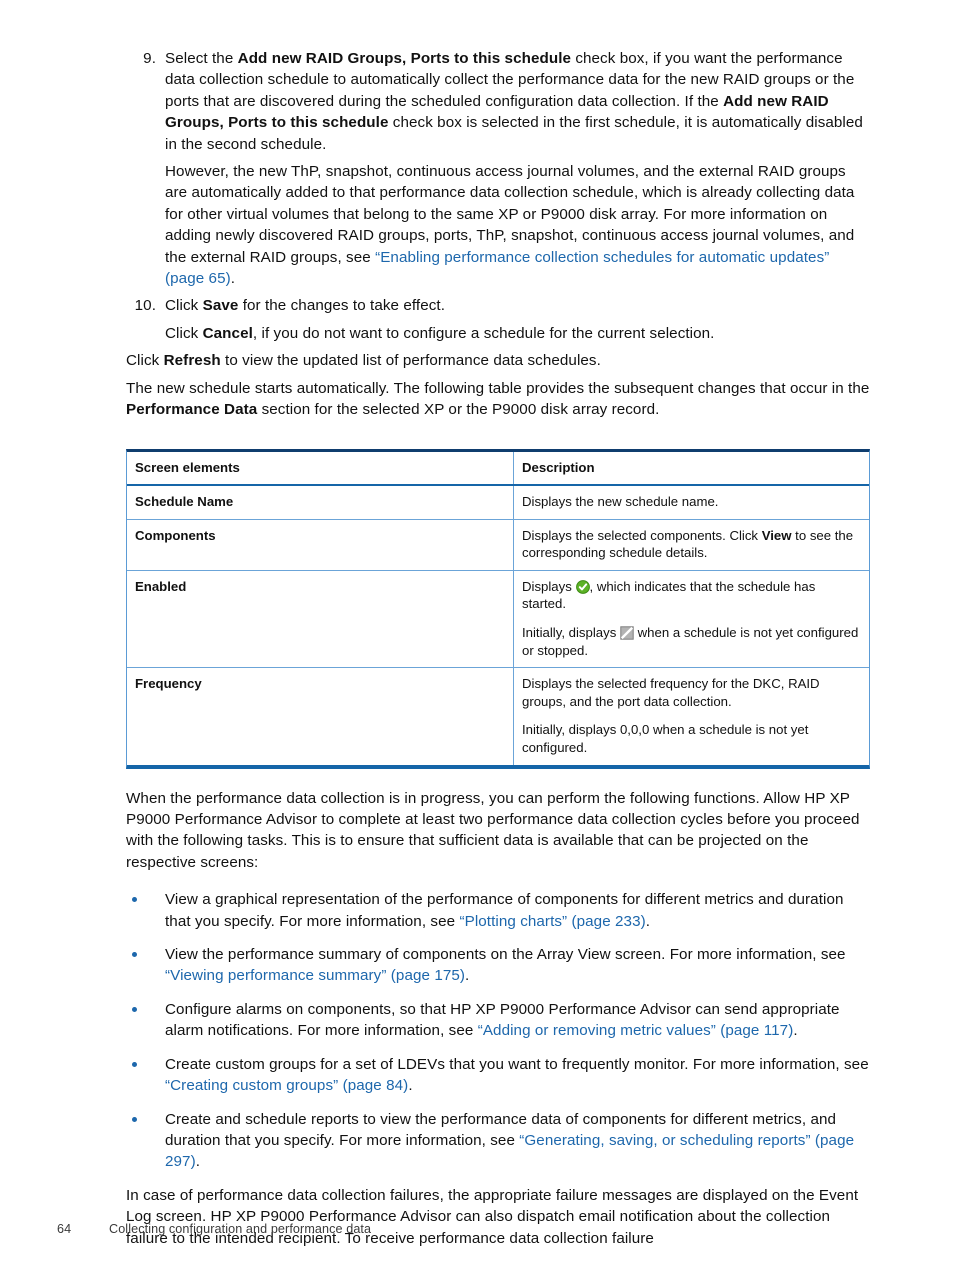 The image size is (954, 1271). What do you see at coordinates (286, 1085) in the screenshot?
I see `cross-reference-link: “Creating custom groups” (page 84)` at bounding box center [286, 1085].